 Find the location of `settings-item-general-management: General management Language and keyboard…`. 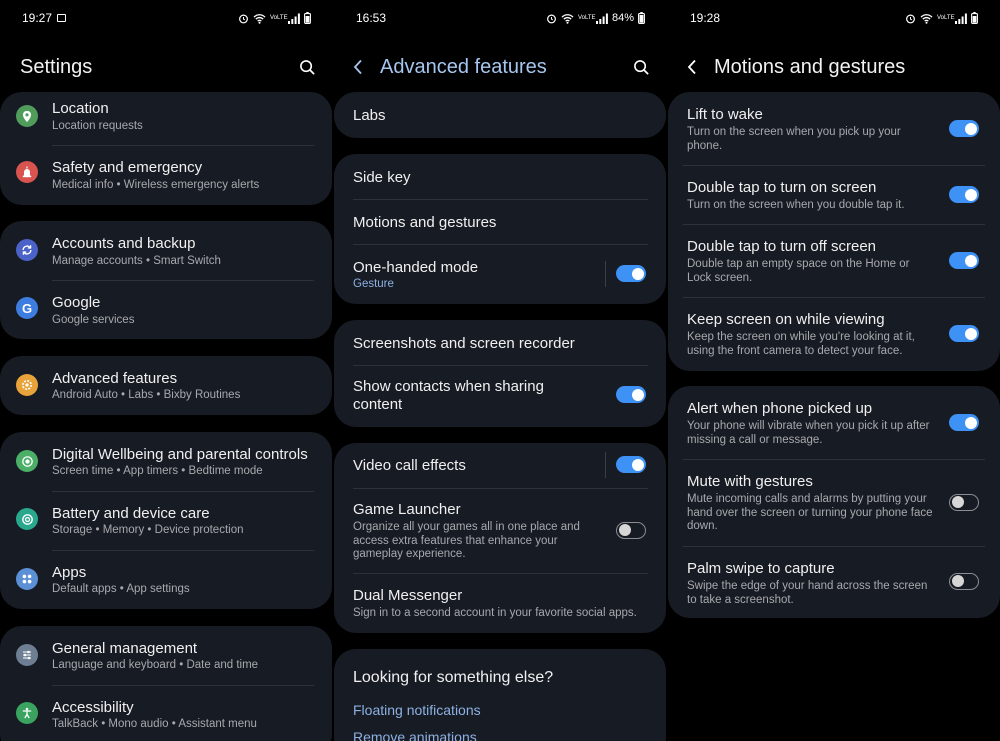

settings-item-general-management: General management Language and keyboard… is located at coordinates (166, 655).